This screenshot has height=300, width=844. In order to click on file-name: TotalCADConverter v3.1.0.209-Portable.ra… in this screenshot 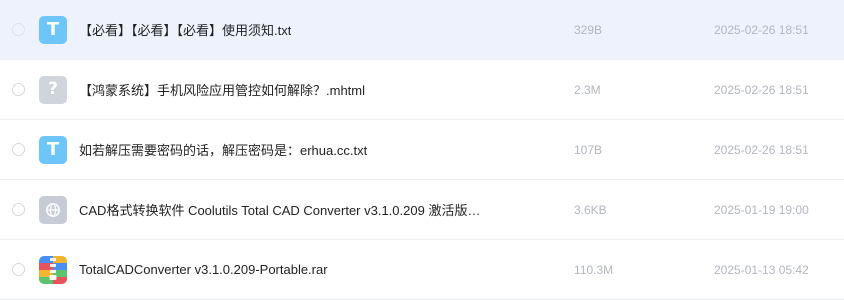, I will do `click(203, 269)`.